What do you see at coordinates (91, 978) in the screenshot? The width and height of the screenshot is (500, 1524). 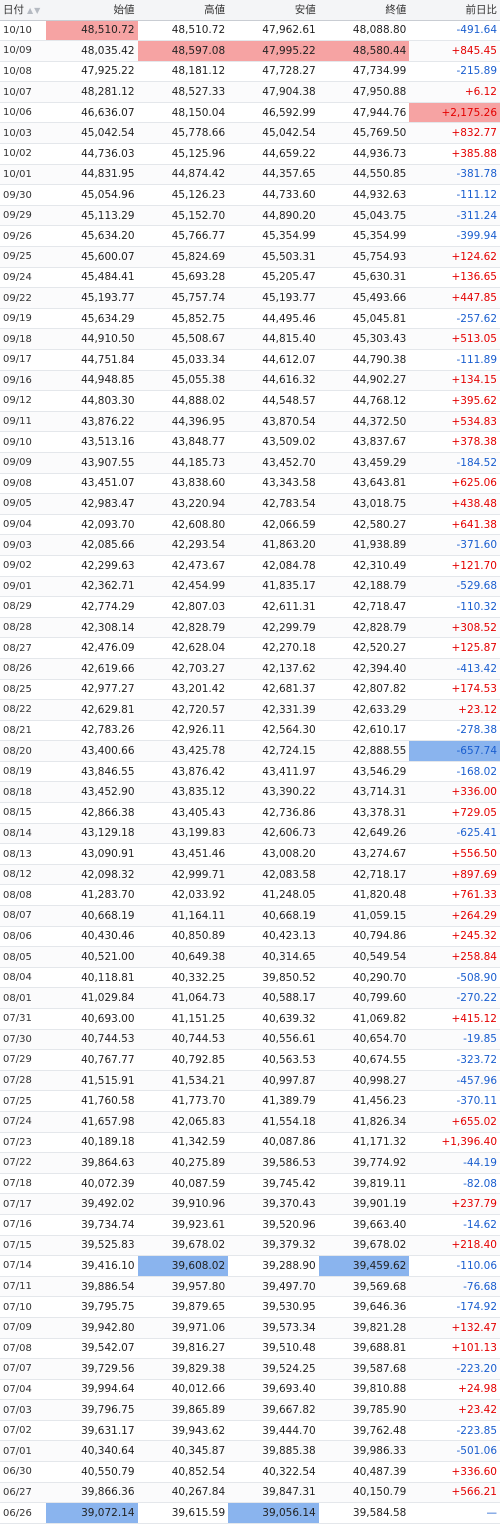 I see `cell-open: 40,118.81` at bounding box center [91, 978].